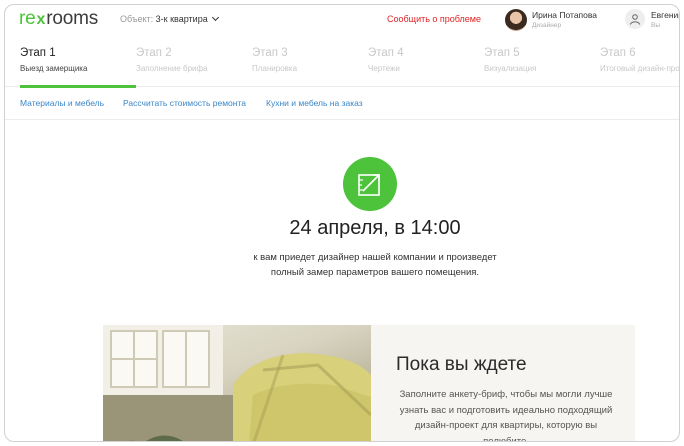 The width and height of the screenshot is (684, 446). Describe the element at coordinates (461, 364) in the screenshot. I see `card-title: Пока вы ждете` at that location.